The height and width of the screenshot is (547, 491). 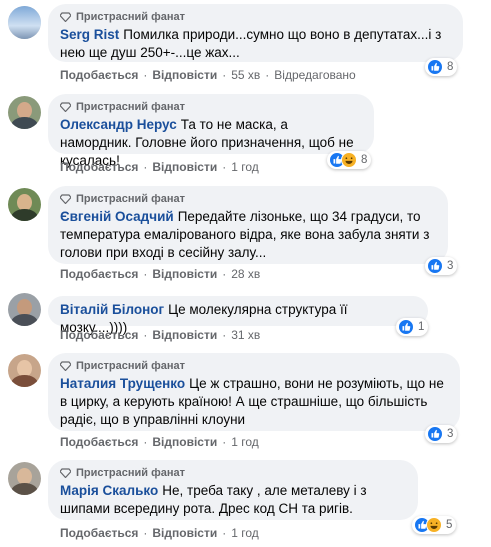 I want to click on reactions-badge: 1, so click(x=412, y=327).